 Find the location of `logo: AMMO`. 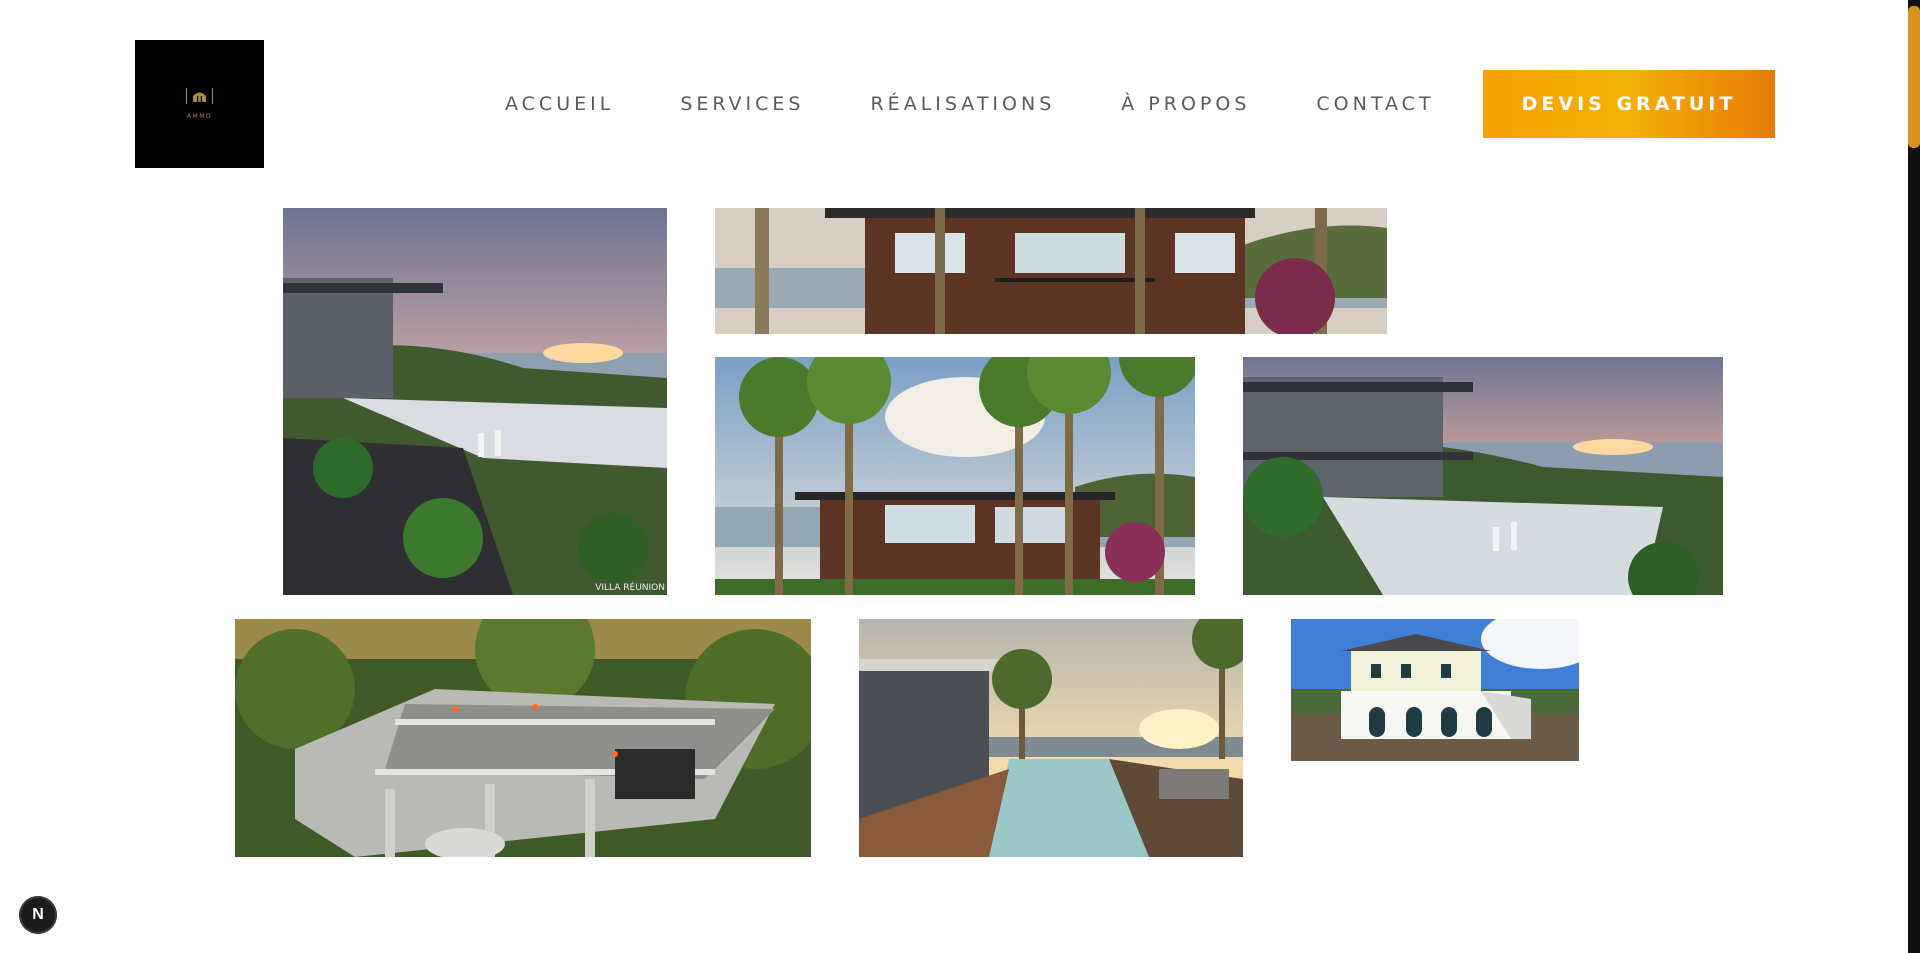

logo: AMMO is located at coordinates (199, 104).